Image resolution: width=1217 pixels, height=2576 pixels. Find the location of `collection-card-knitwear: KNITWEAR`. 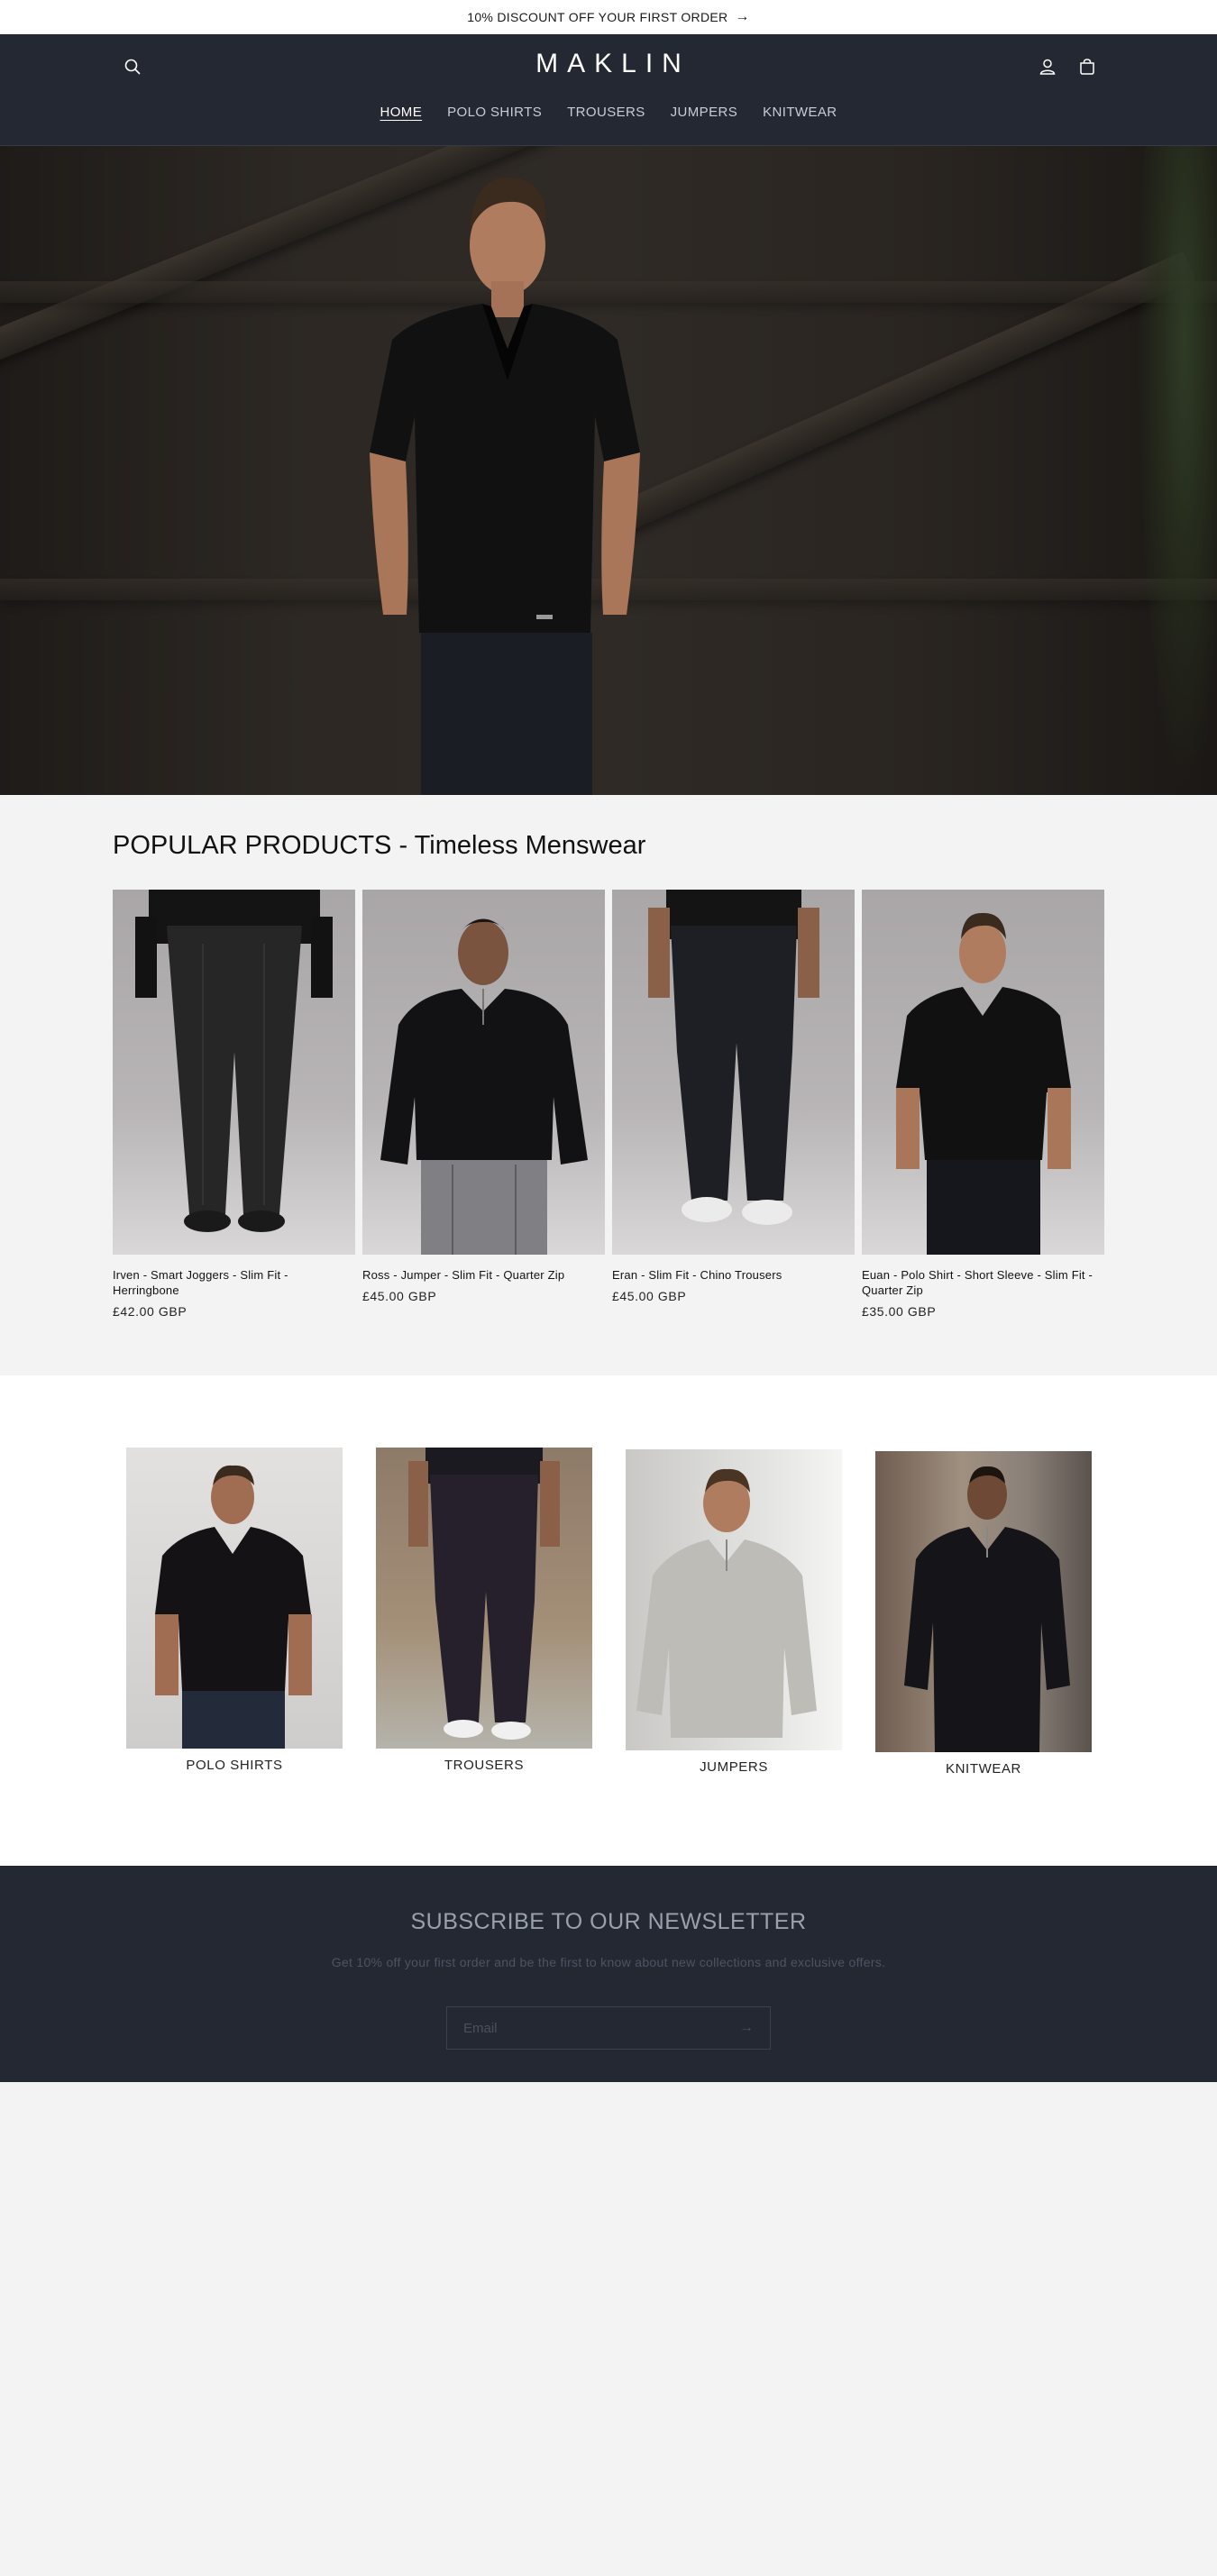

collection-card-knitwear: KNITWEAR is located at coordinates (983, 1614).